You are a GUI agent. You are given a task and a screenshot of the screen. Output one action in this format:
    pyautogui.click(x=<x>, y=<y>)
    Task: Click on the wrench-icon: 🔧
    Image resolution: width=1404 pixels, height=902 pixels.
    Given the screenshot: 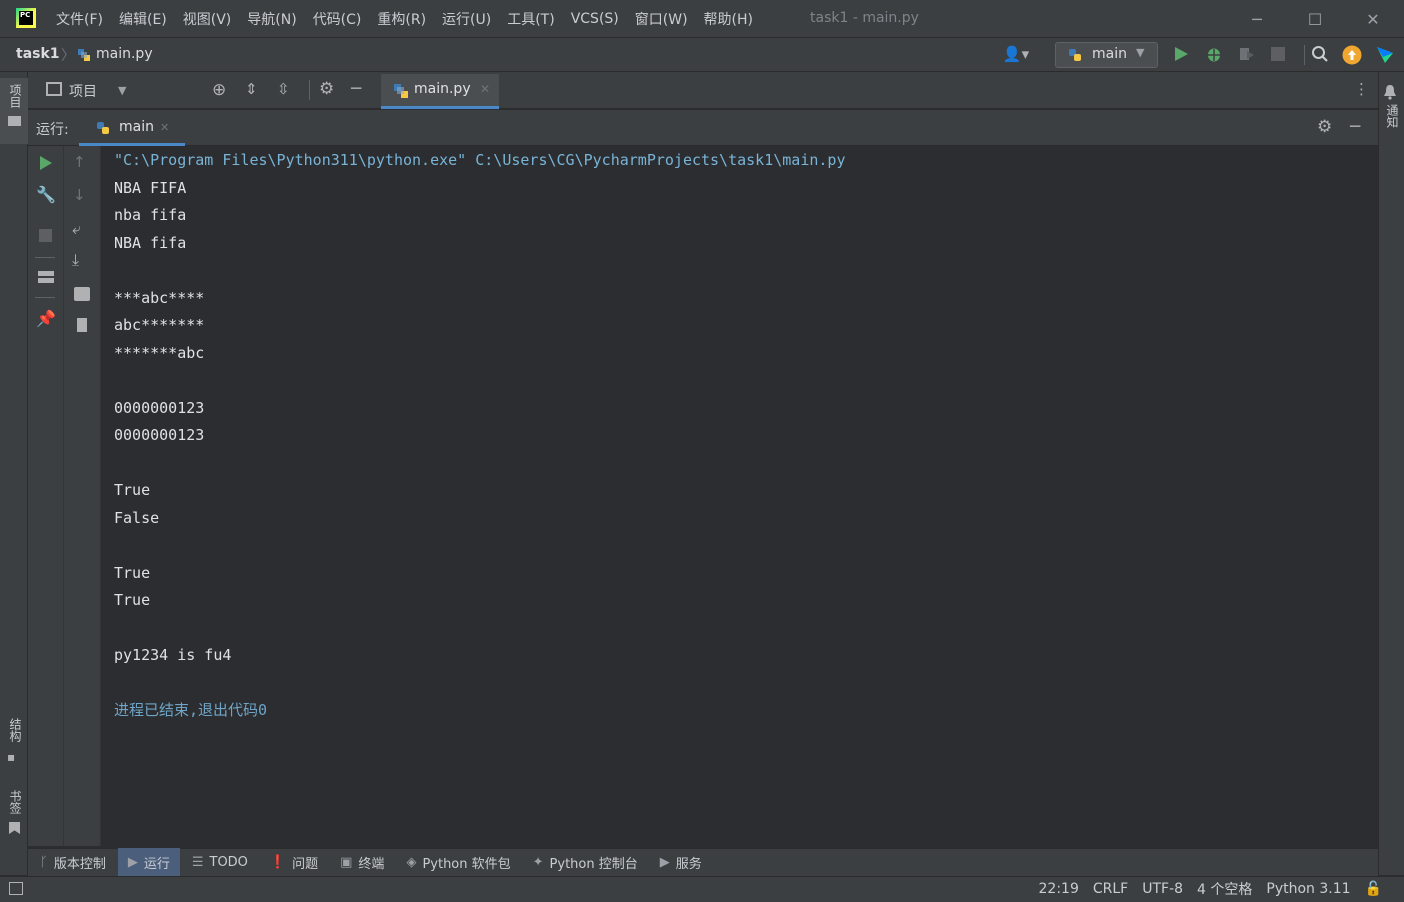 What is the action you would take?
    pyautogui.click(x=46, y=194)
    